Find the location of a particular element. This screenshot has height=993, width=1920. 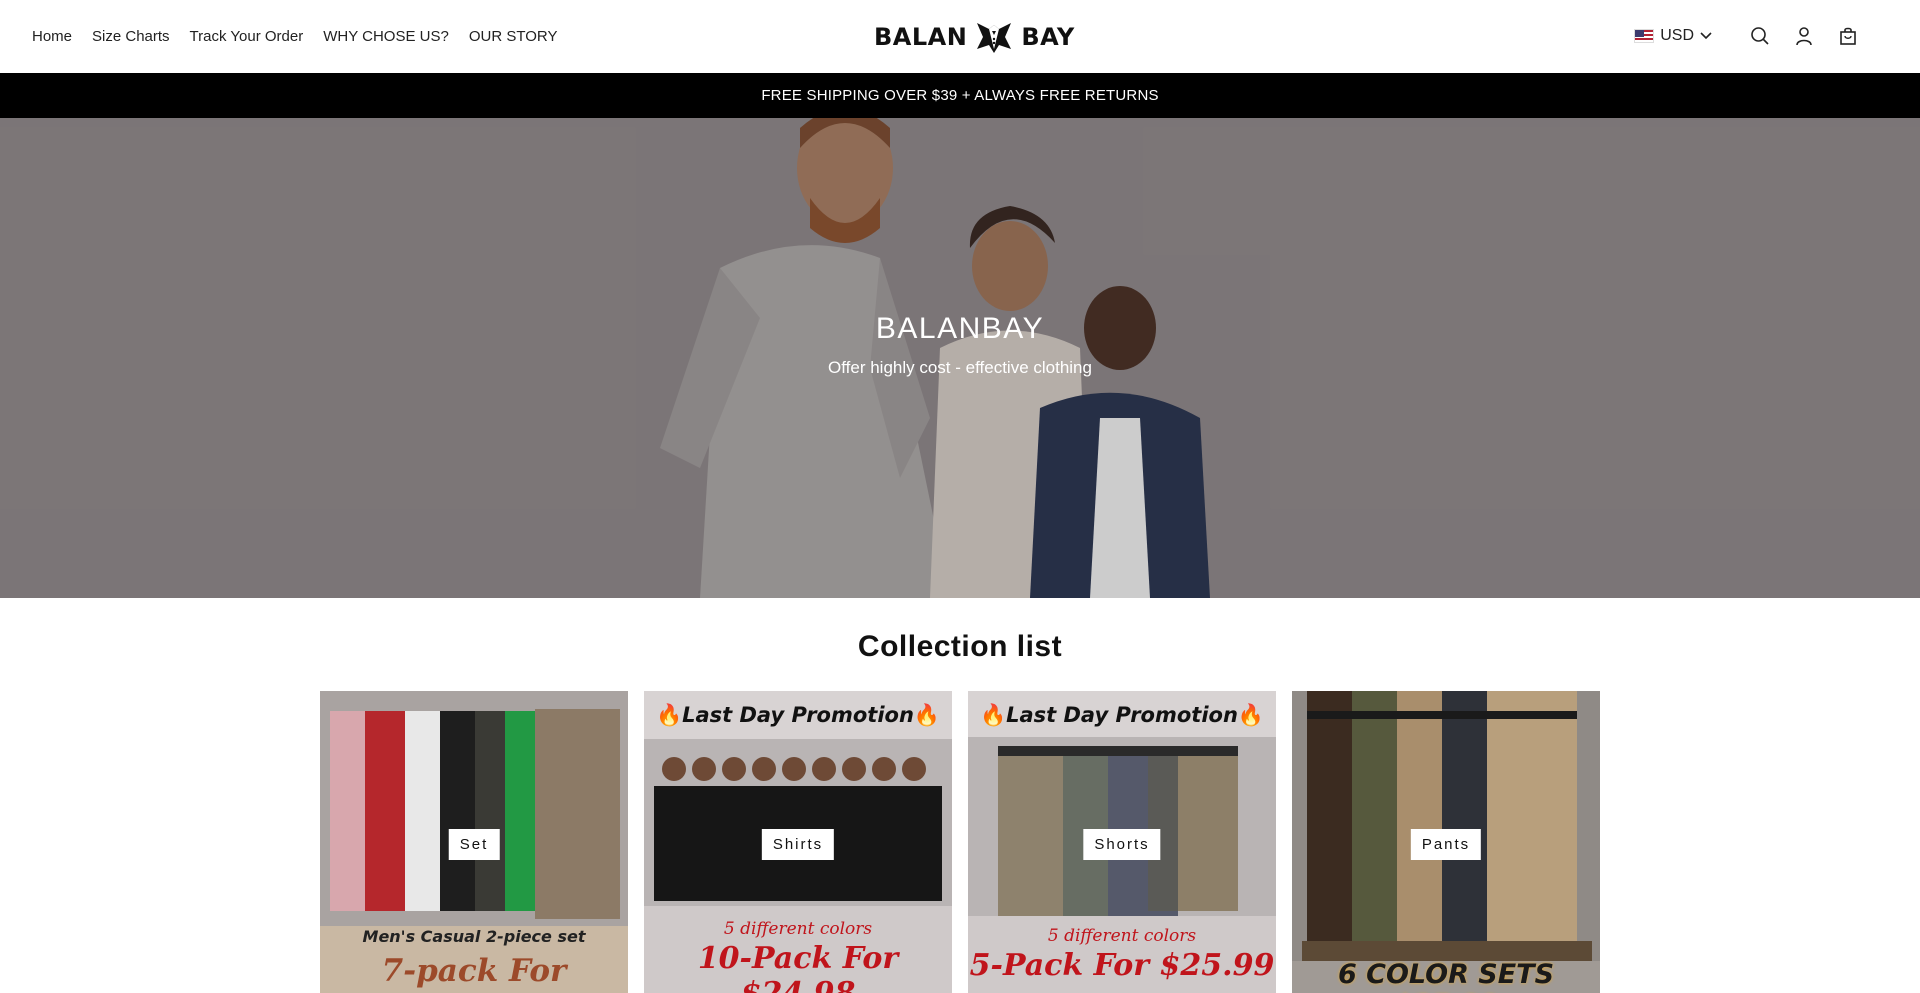

nav-track-order: Track Your Order is located at coordinates (247, 36).